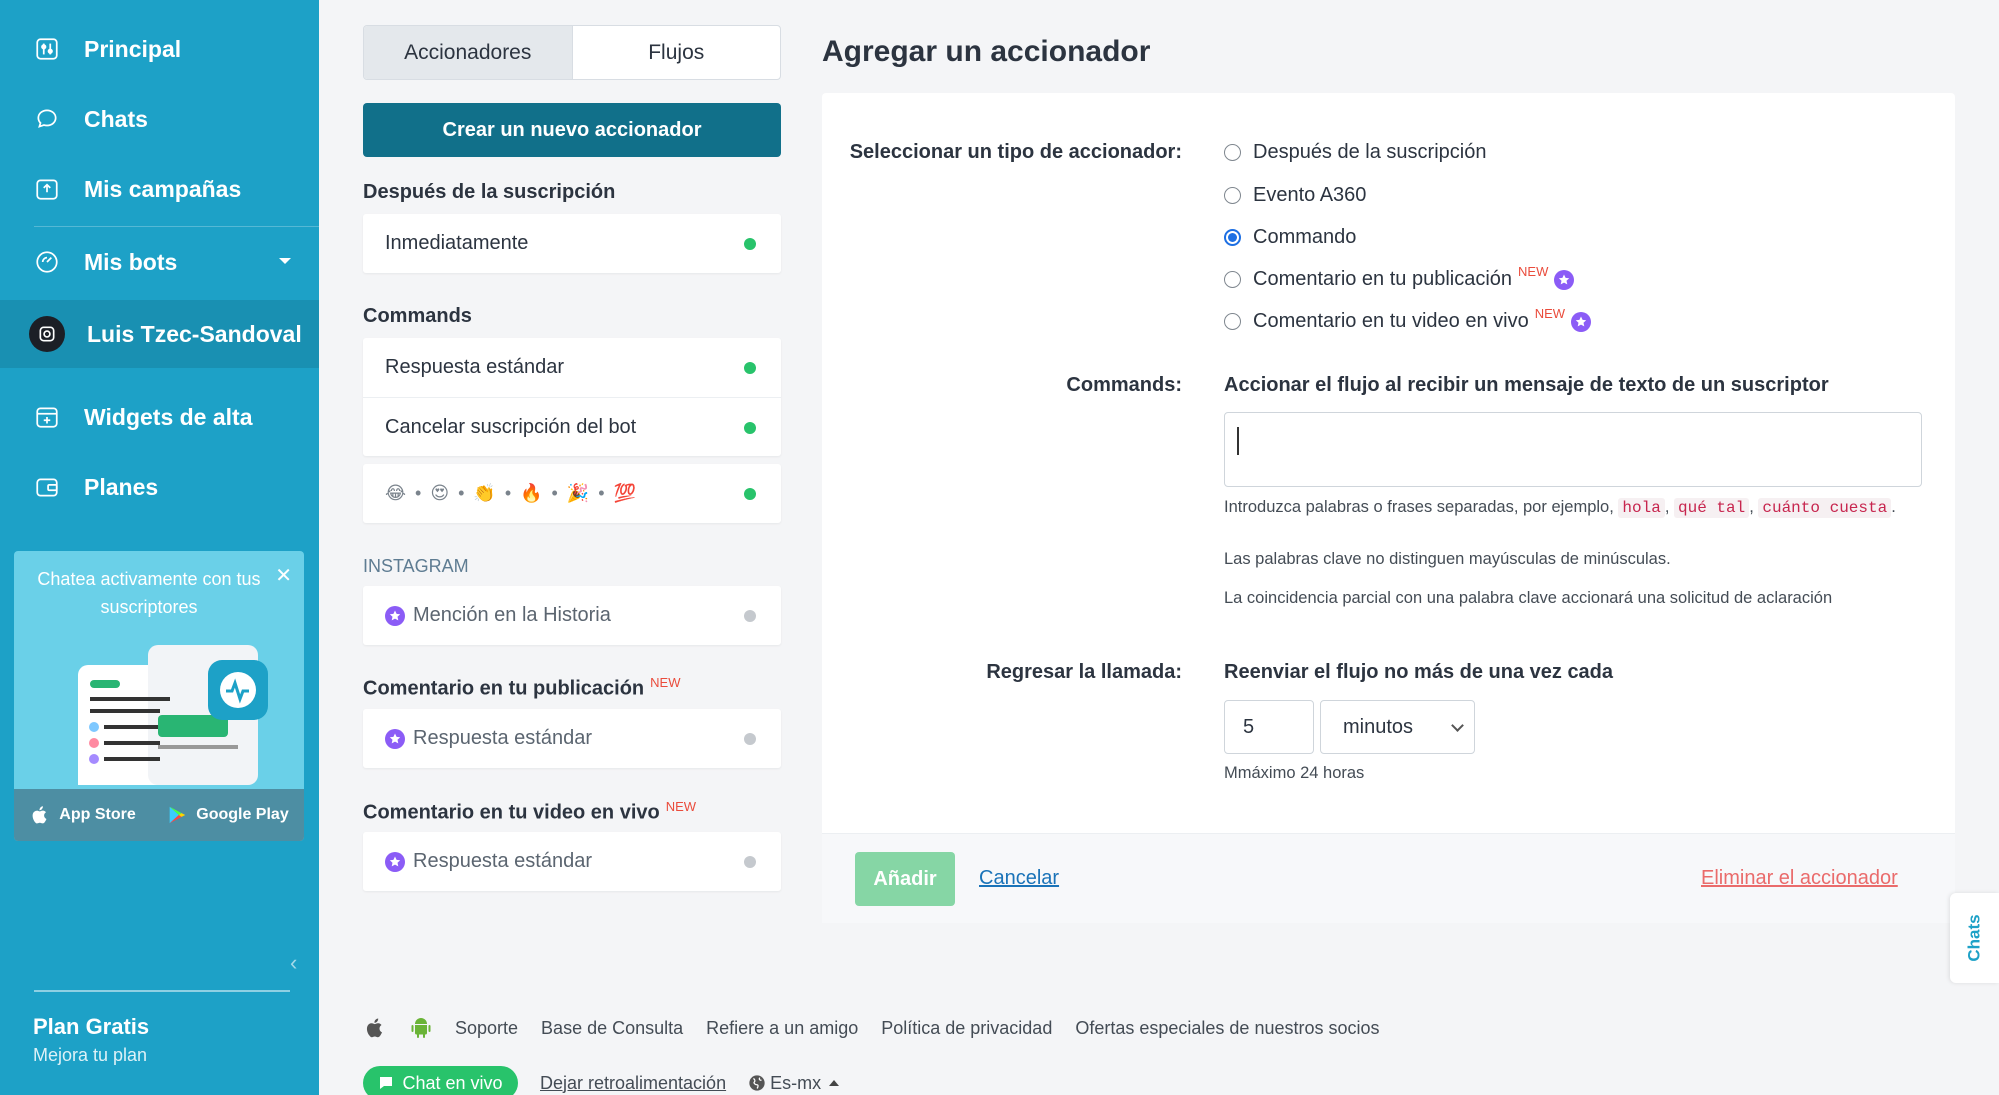 The width and height of the screenshot is (1999, 1095). What do you see at coordinates (782, 1028) in the screenshot?
I see `footer-link-refer: Refiere a un amigo` at bounding box center [782, 1028].